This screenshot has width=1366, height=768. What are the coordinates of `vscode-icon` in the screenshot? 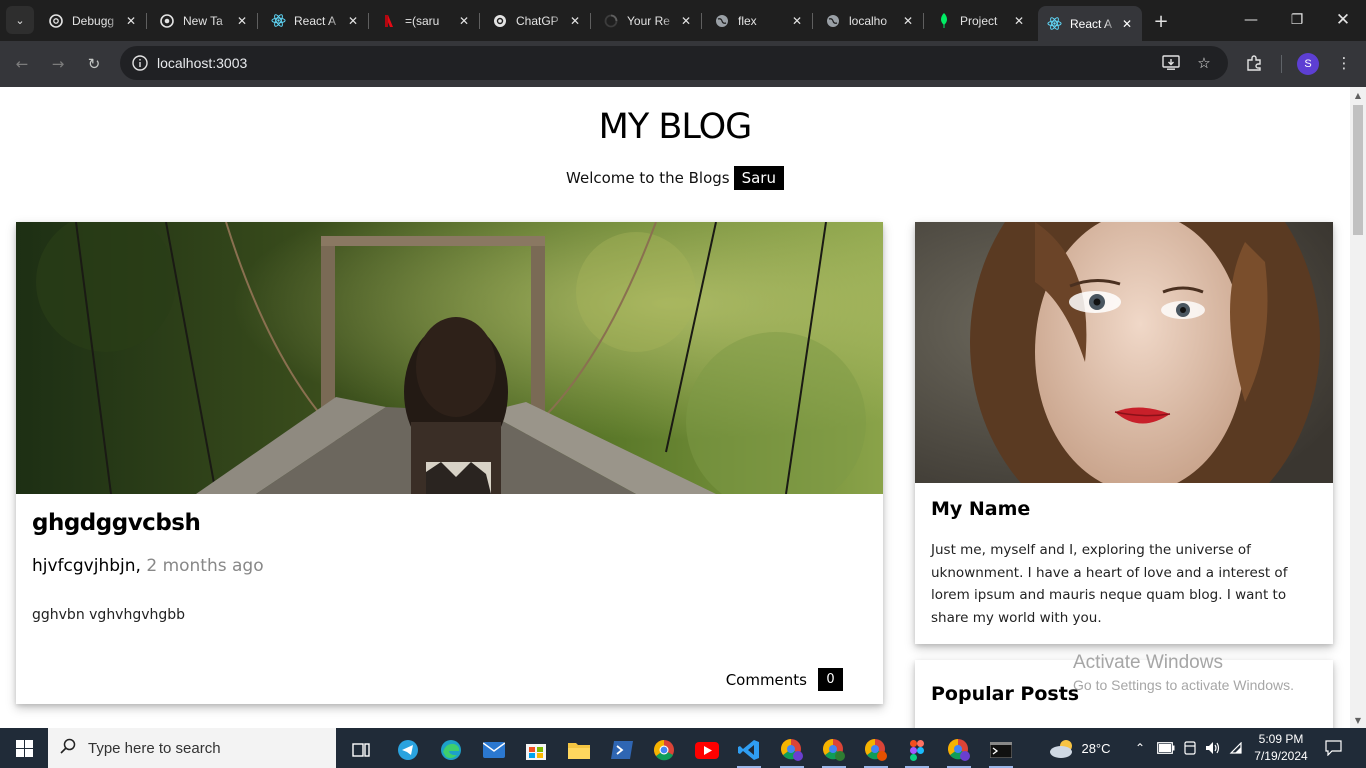 It's located at (749, 750).